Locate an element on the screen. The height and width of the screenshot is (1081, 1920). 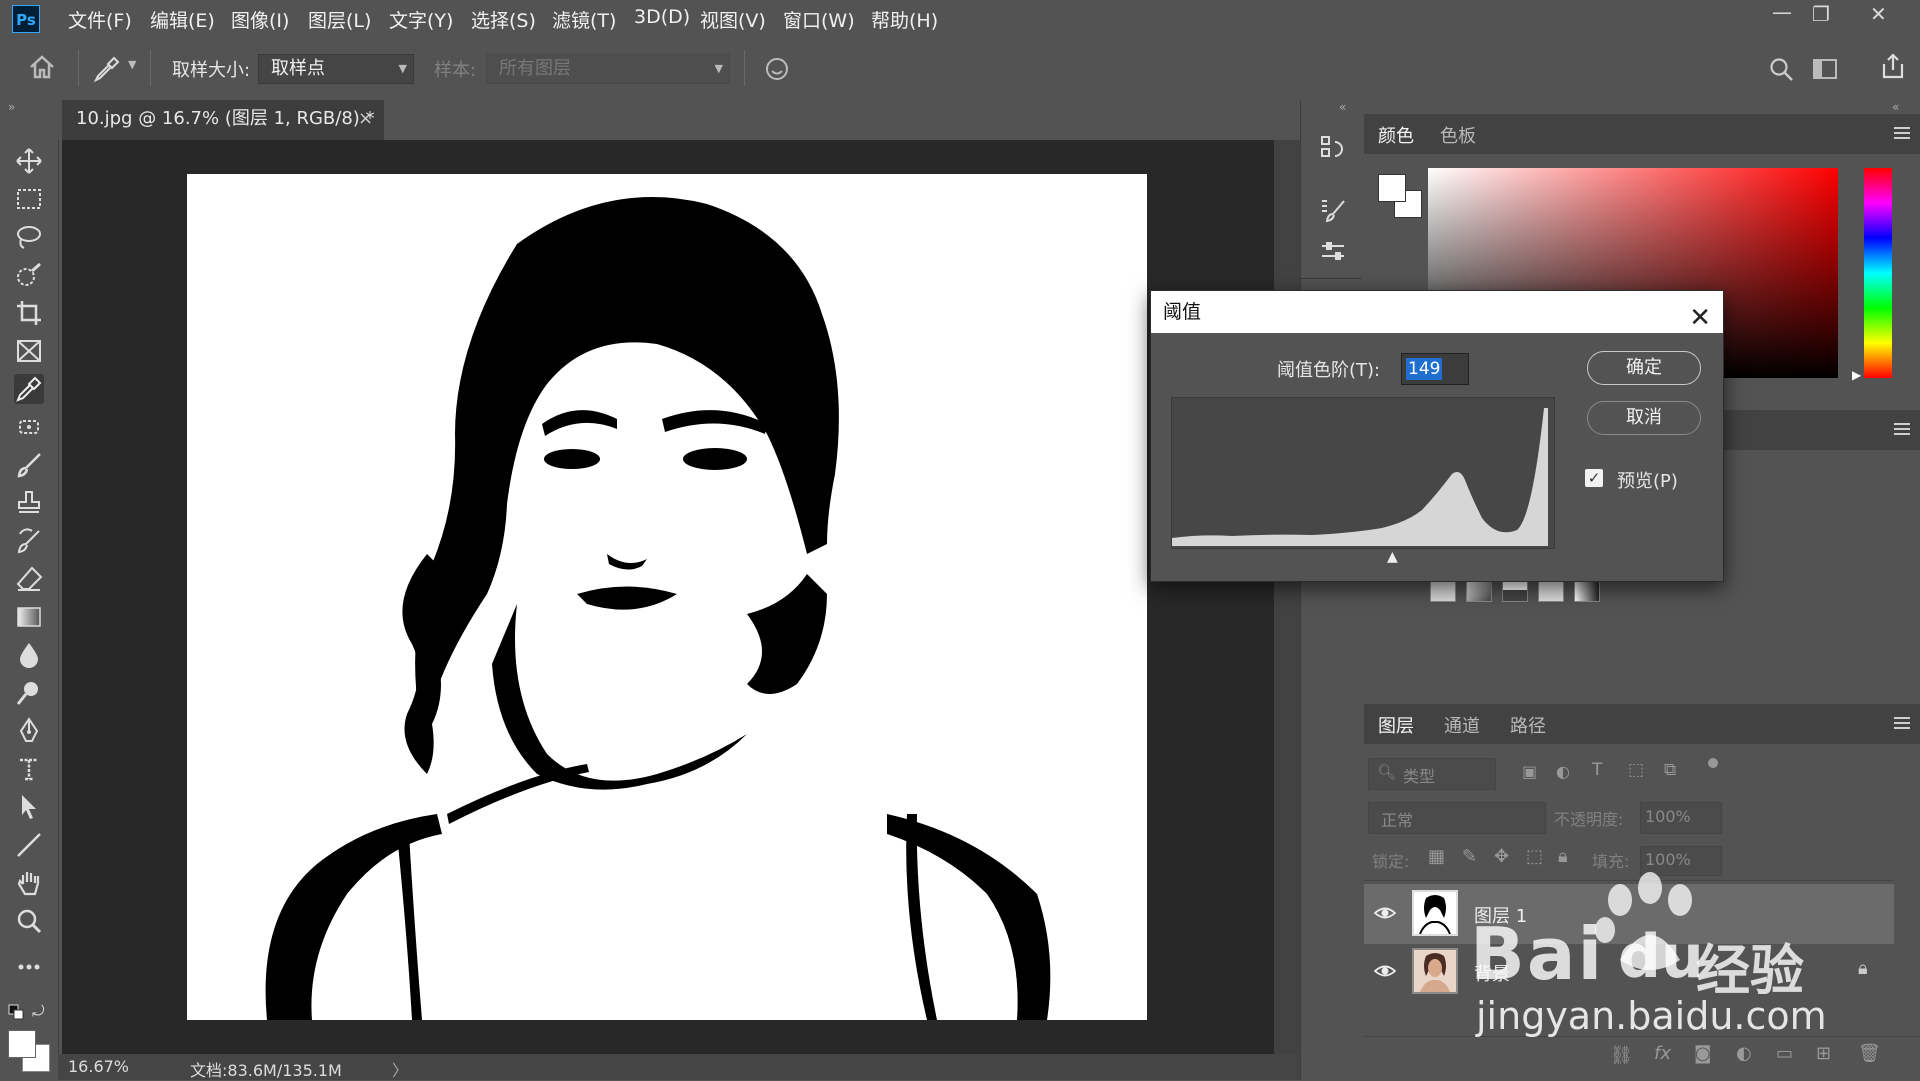
search-icon is located at coordinates (1781, 69).